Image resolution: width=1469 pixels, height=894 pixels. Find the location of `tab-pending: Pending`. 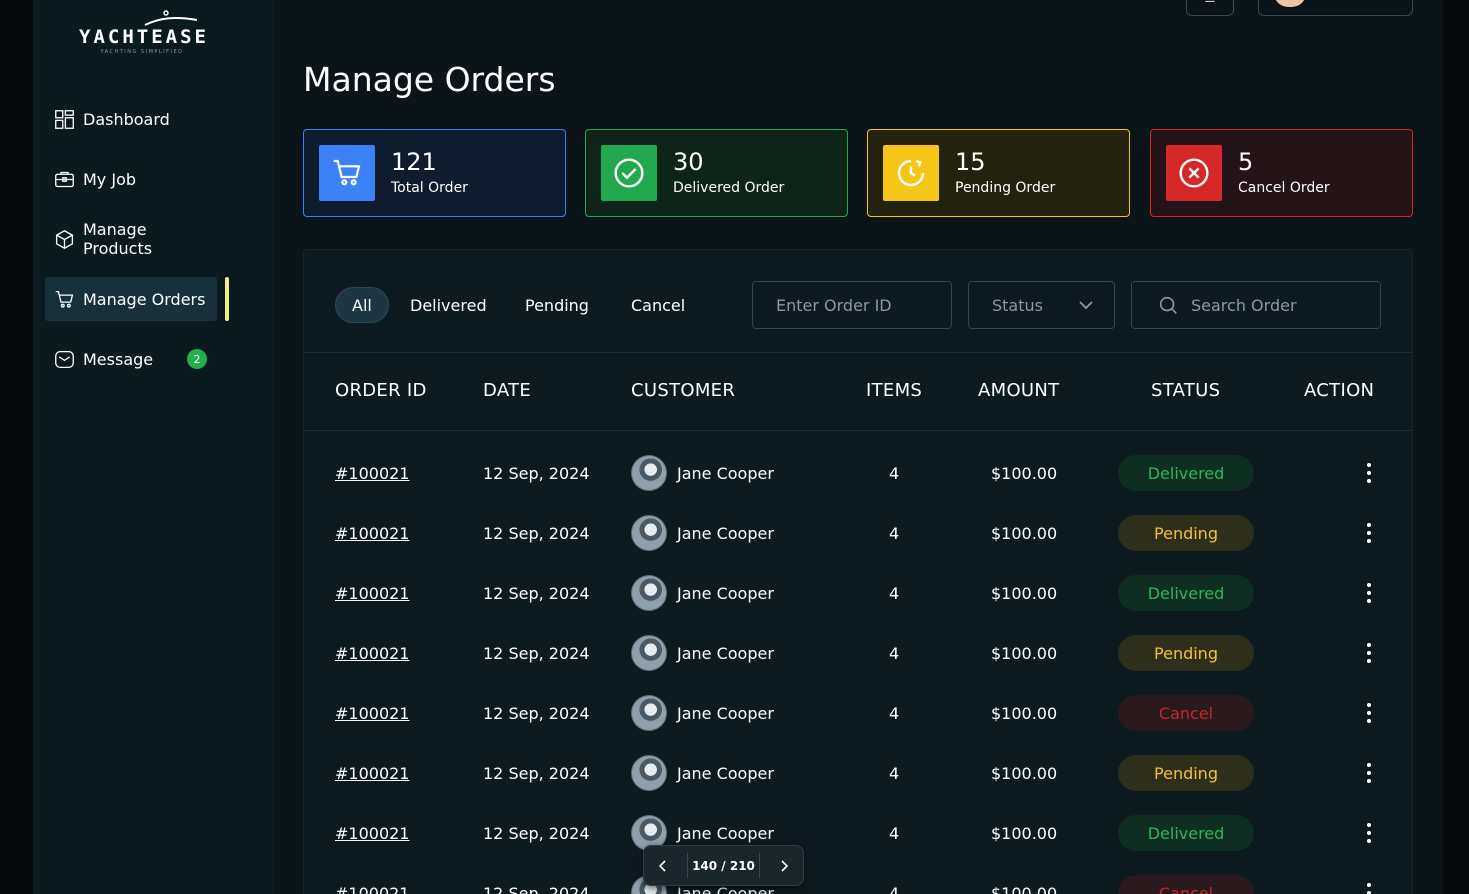

tab-pending: Pending is located at coordinates (557, 305).